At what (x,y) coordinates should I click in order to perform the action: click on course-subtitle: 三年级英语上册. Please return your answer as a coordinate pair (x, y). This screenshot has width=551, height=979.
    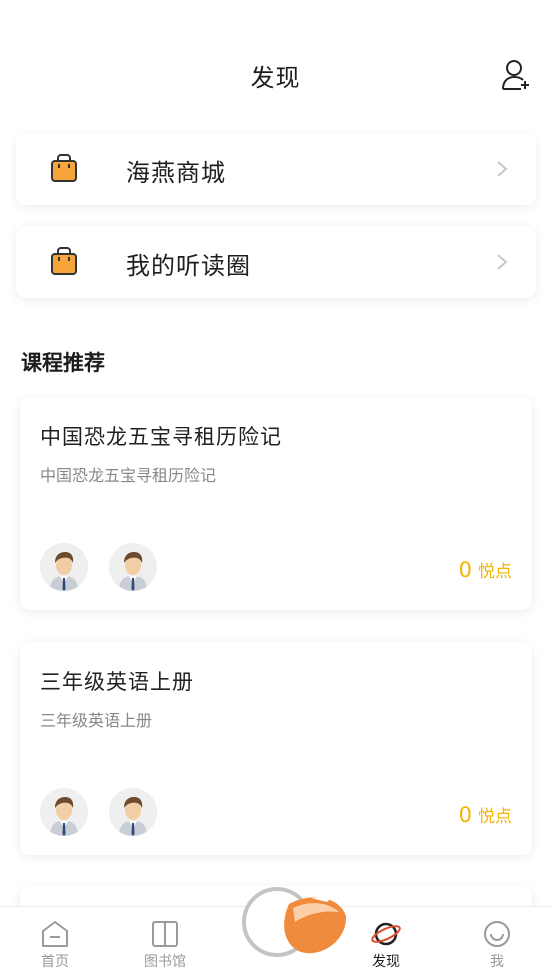
    Looking at the image, I should click on (96, 720).